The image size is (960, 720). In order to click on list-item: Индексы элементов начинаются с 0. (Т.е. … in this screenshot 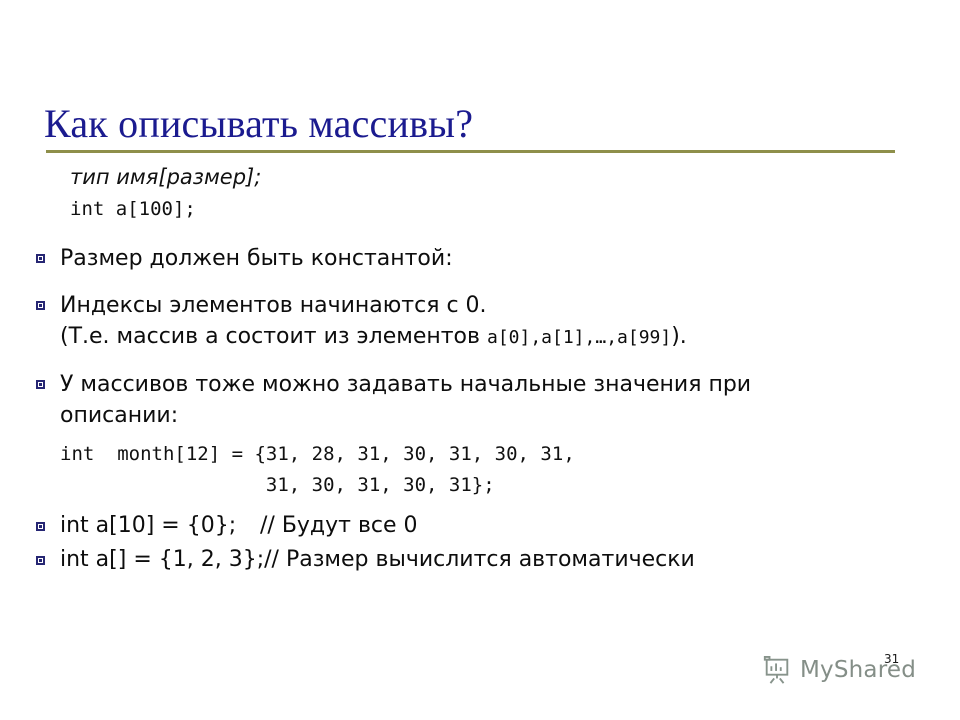, I will do `click(480, 321)`.